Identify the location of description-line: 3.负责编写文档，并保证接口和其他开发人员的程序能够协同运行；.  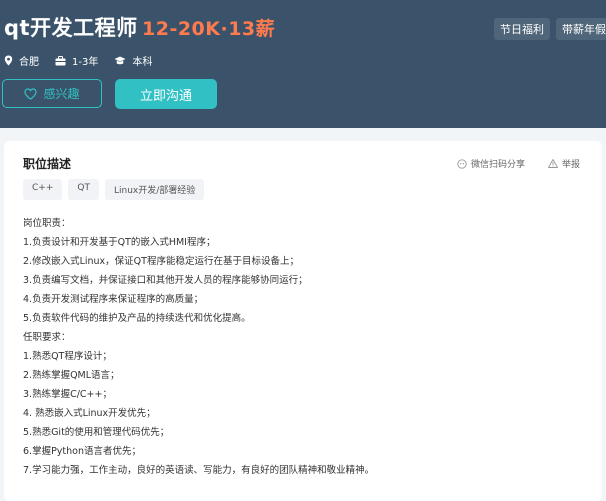
(165, 280).